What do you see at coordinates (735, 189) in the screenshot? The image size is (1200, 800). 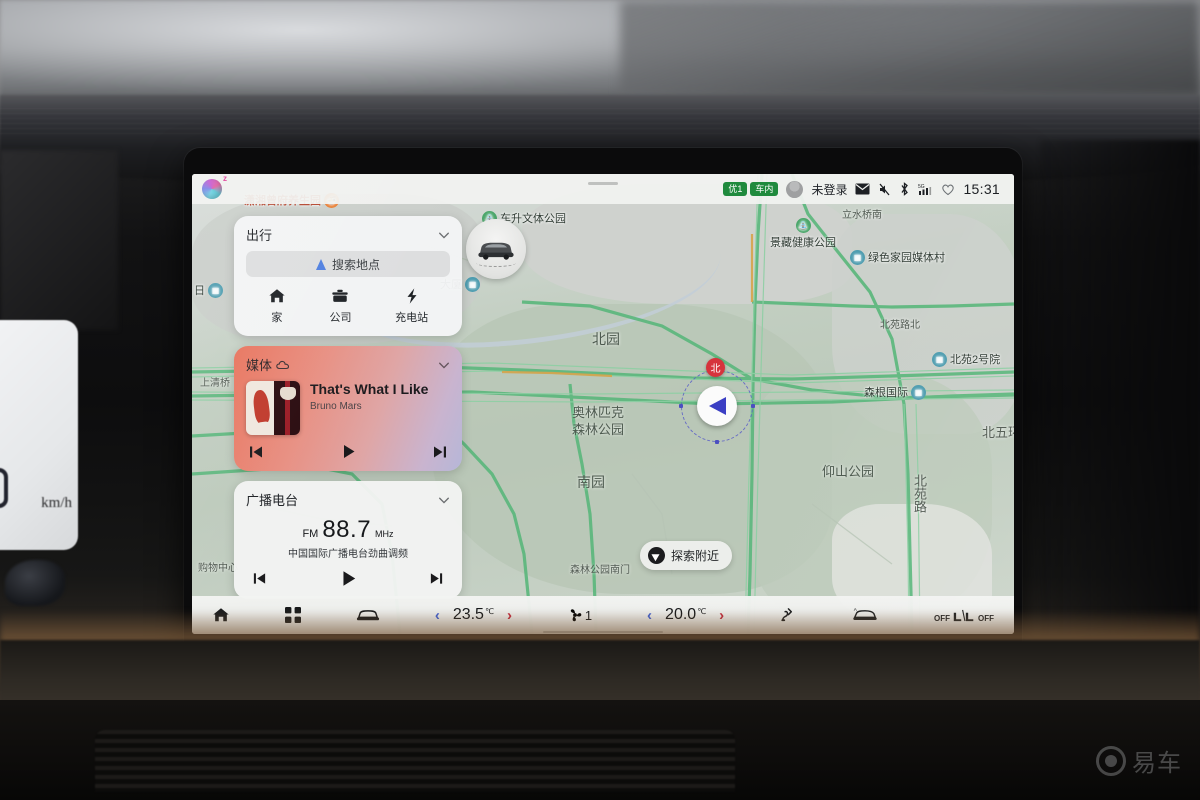 I see `status-badge: 优1` at bounding box center [735, 189].